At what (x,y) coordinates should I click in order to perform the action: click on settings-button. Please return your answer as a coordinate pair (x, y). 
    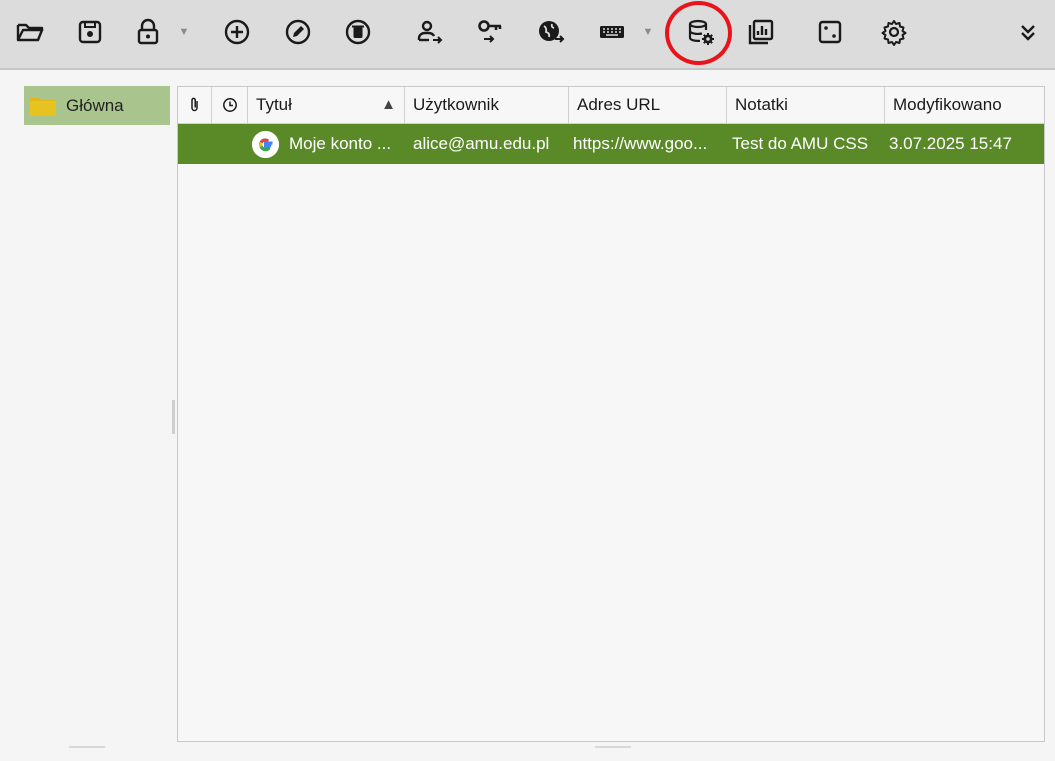
    Looking at the image, I should click on (894, 32).